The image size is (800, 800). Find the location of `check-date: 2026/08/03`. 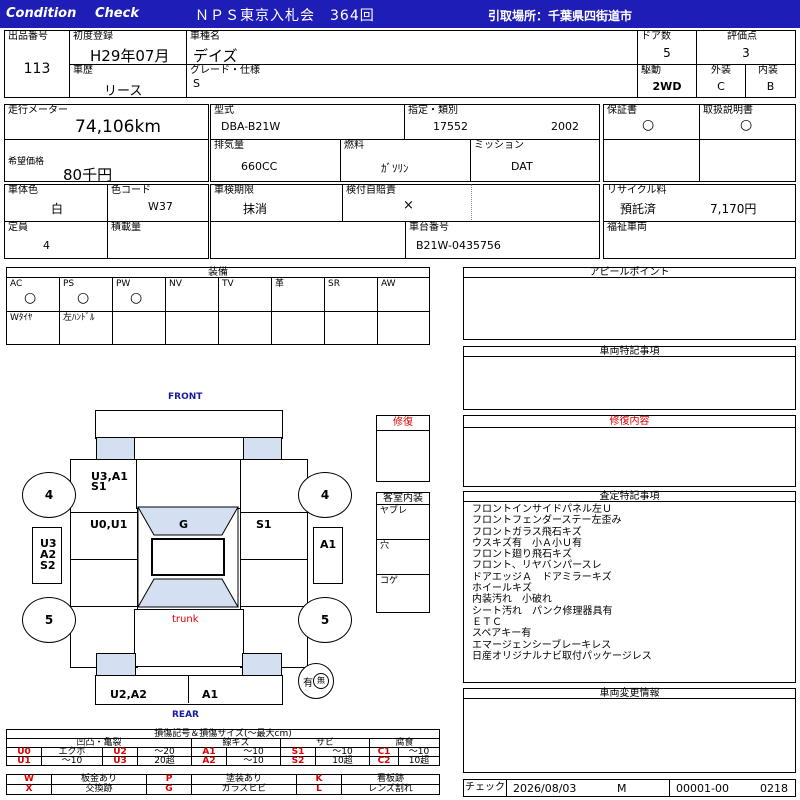

check-date: 2026/08/03 is located at coordinates (545, 788).